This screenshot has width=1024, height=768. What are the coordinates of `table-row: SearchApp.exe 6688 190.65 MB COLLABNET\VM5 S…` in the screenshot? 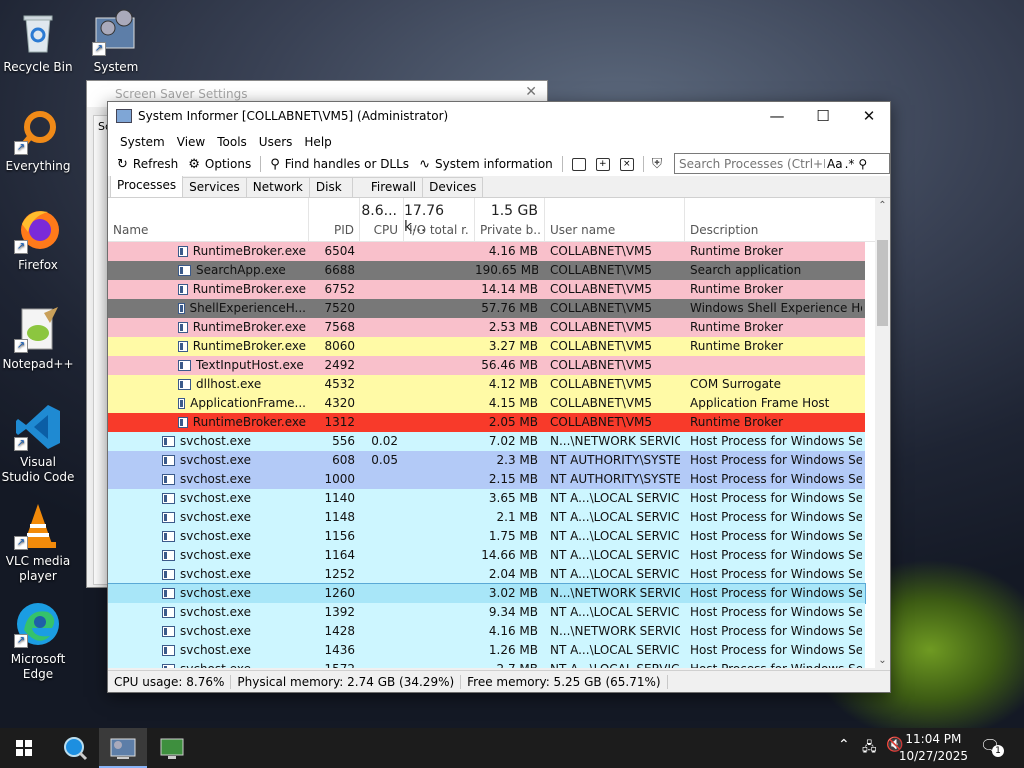 It's located at (486, 270).